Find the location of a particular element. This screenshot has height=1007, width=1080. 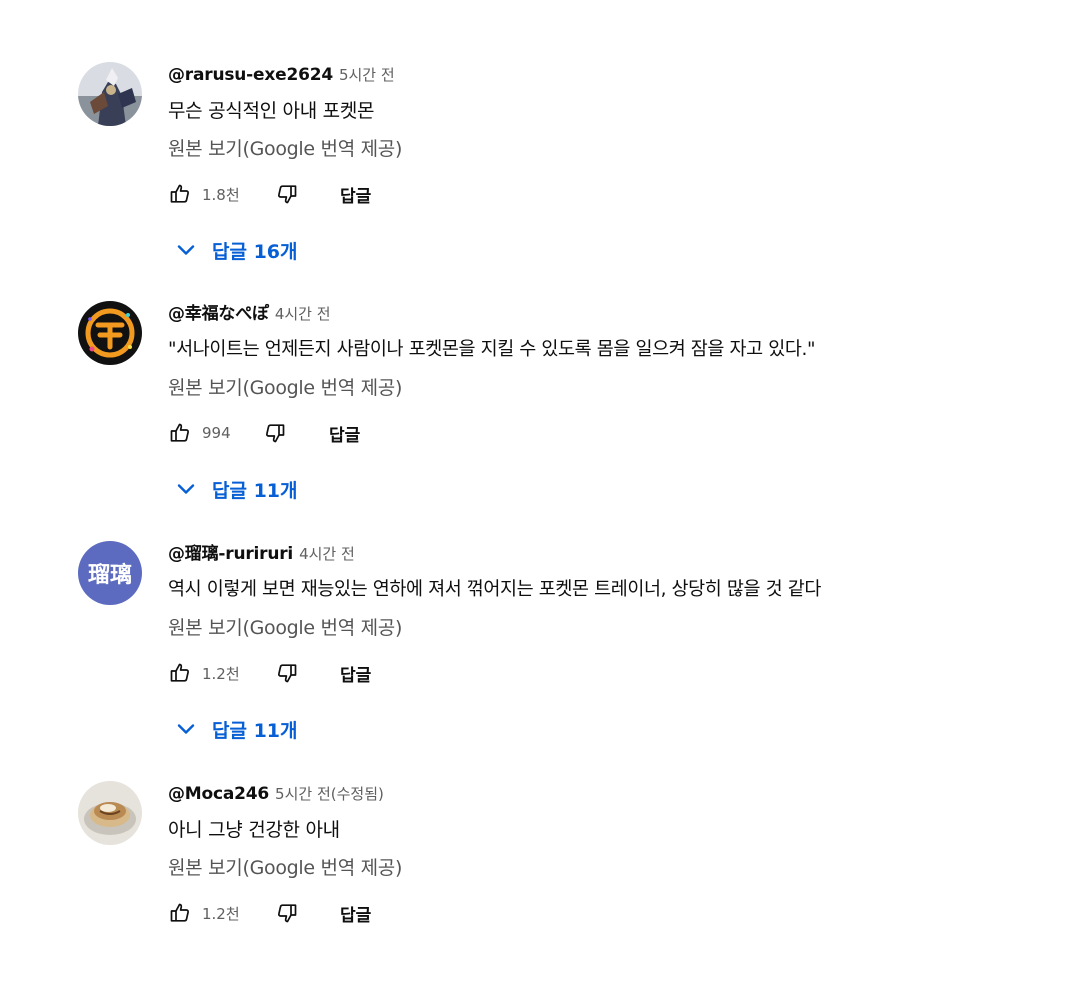

comment-time: 5시간 전(수정됨) is located at coordinates (329, 794).